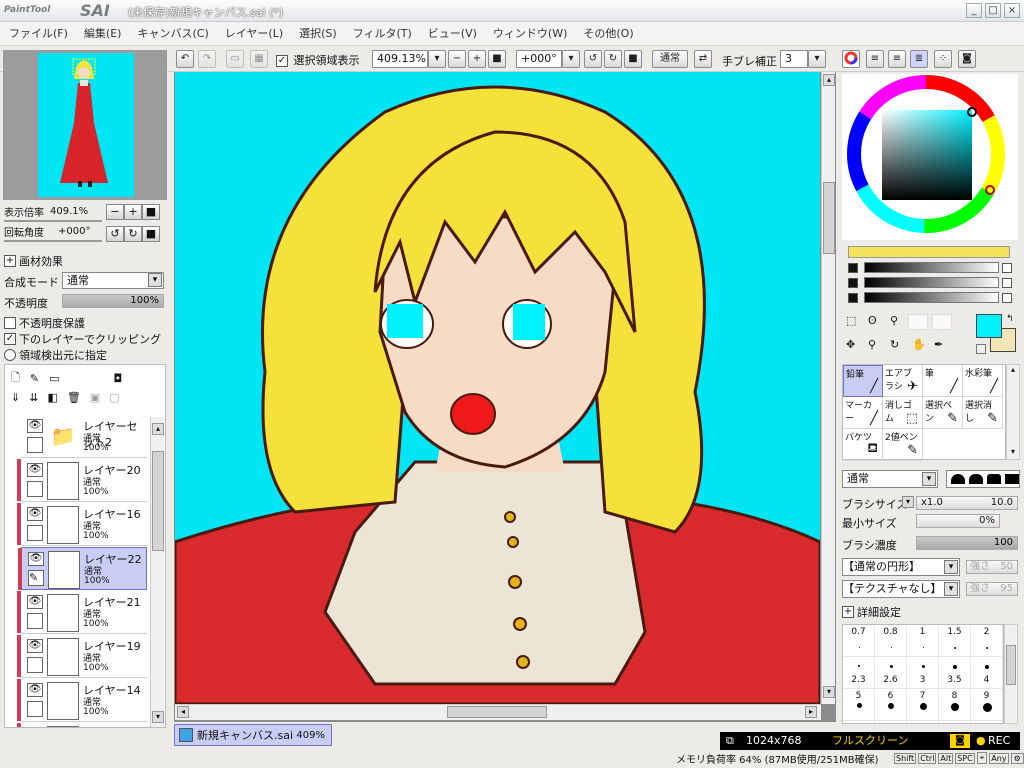 The image size is (1024, 768). Describe the element at coordinates (901, 567) in the screenshot. I see `brush-shape-select: 【通常の円形】 ▾` at that location.